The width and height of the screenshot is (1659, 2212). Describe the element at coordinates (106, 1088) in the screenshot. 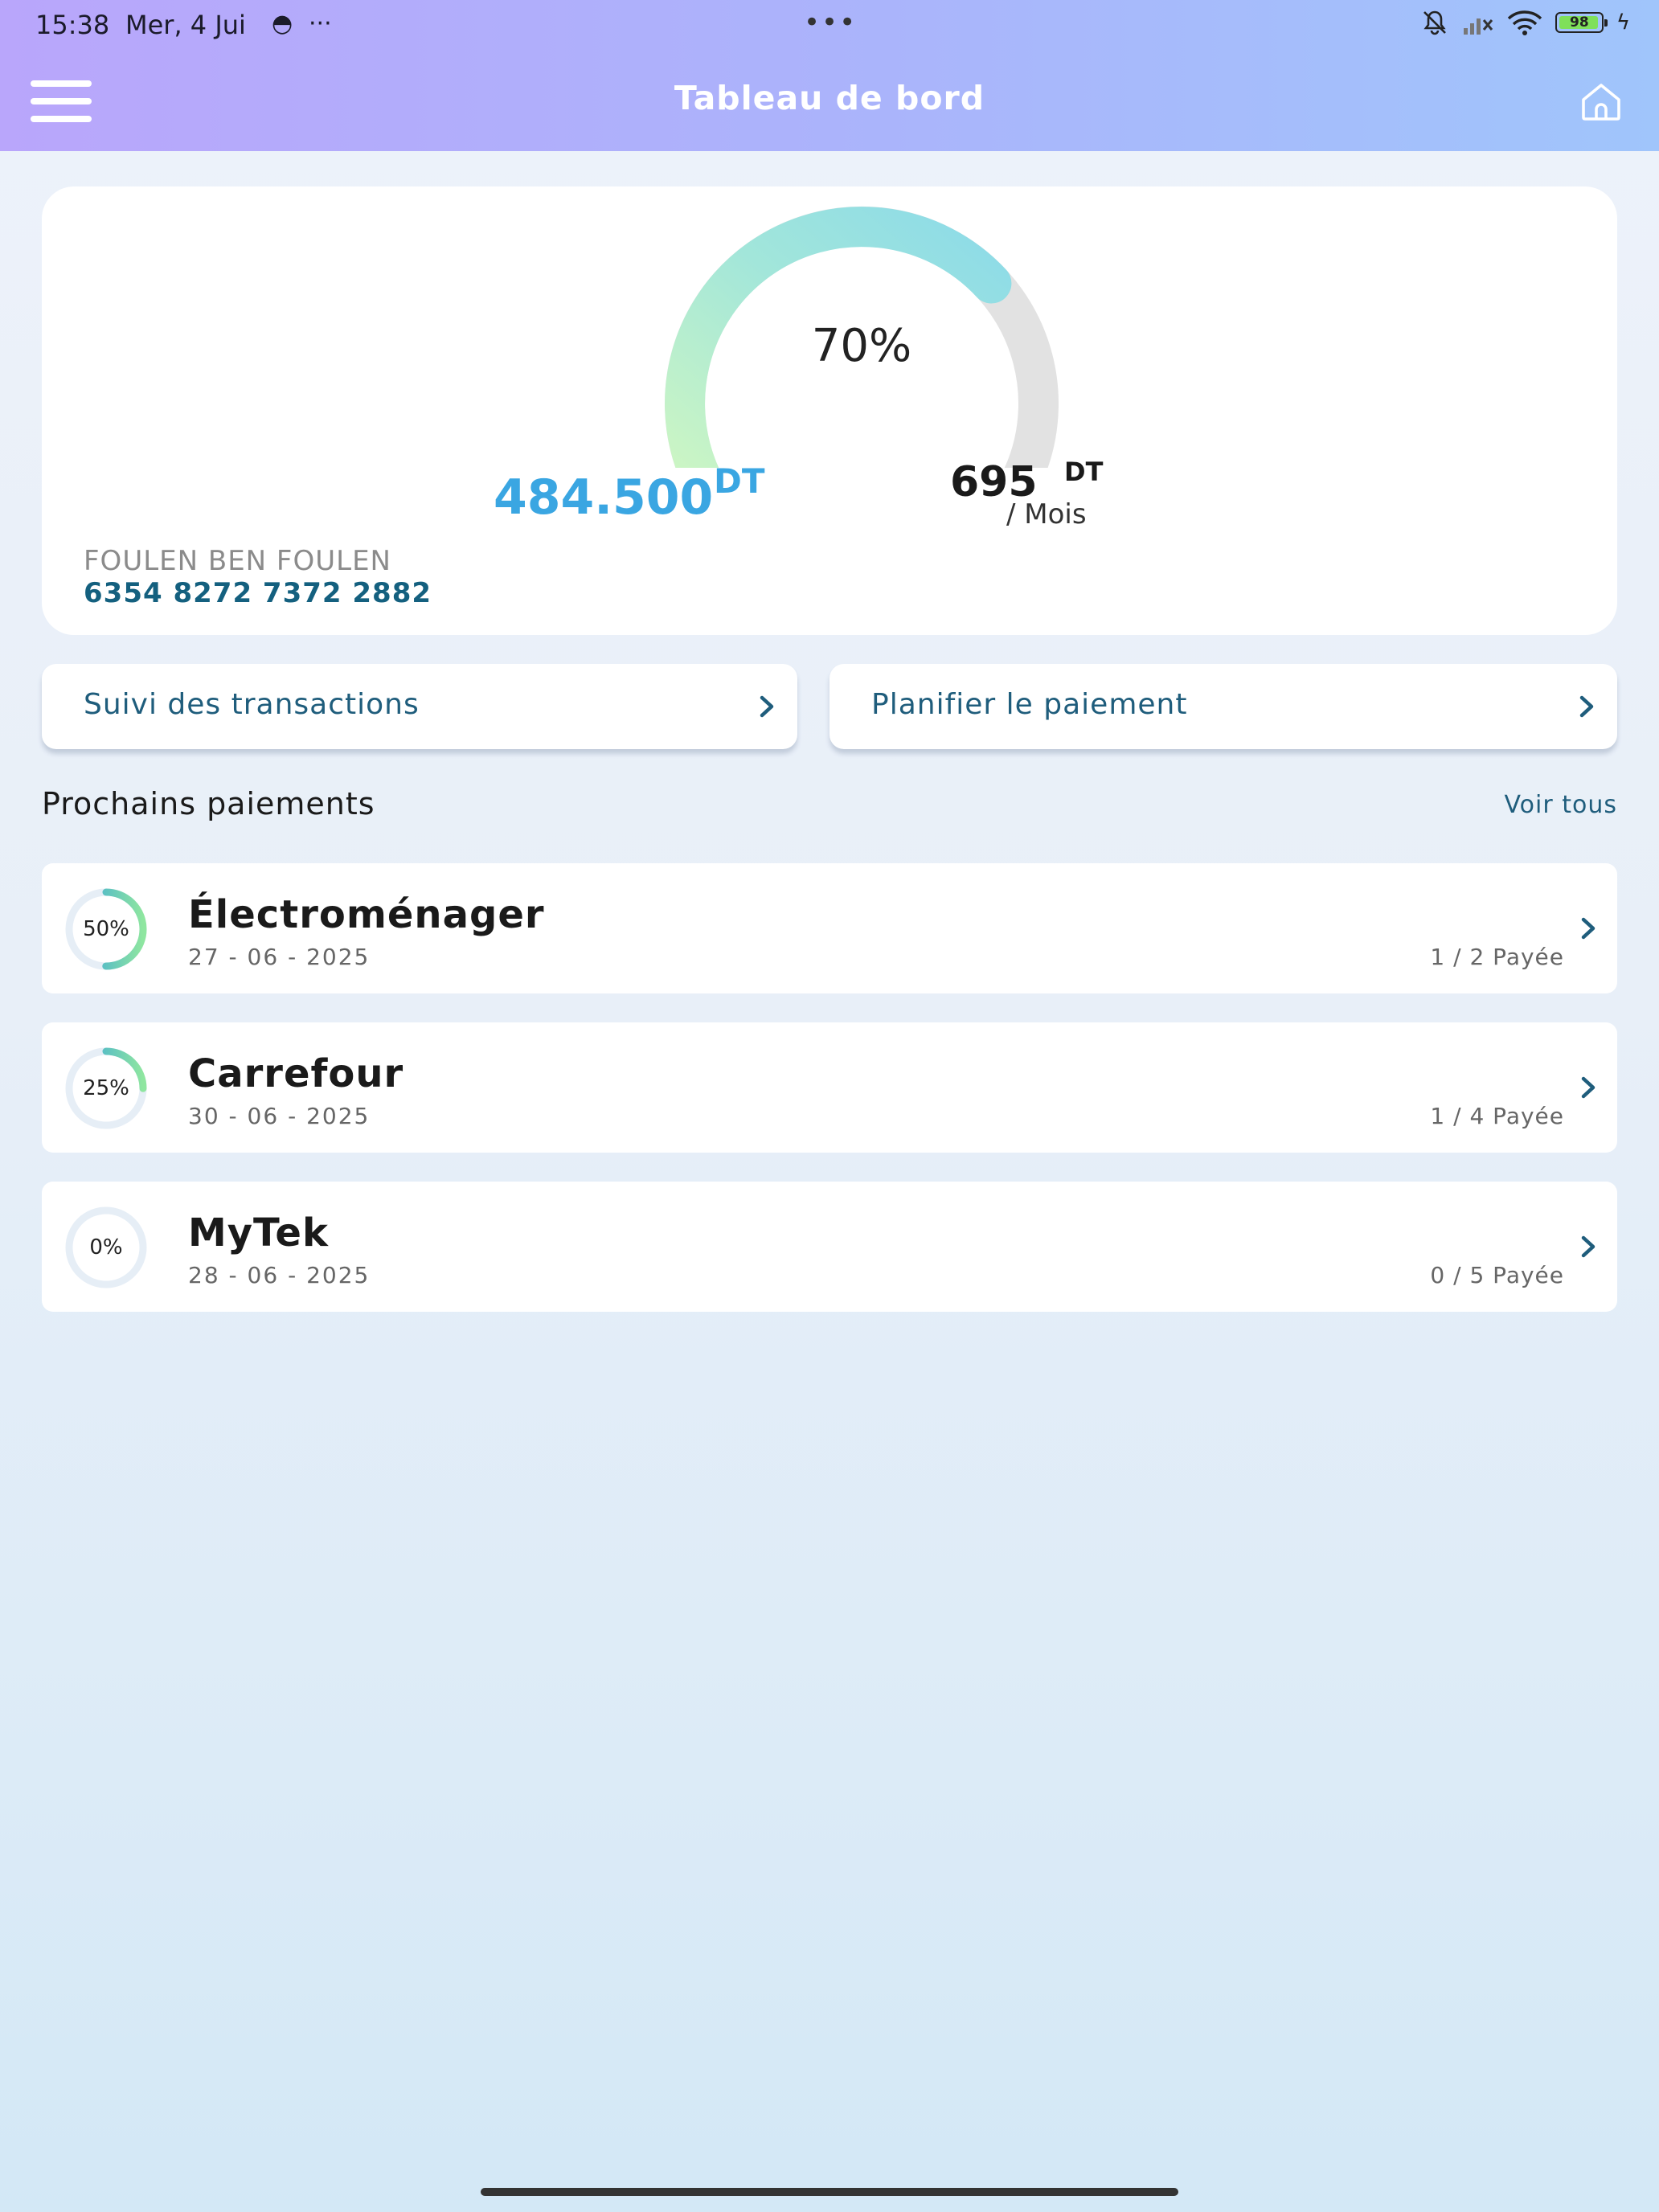

I see `progress-percent: 25%` at that location.